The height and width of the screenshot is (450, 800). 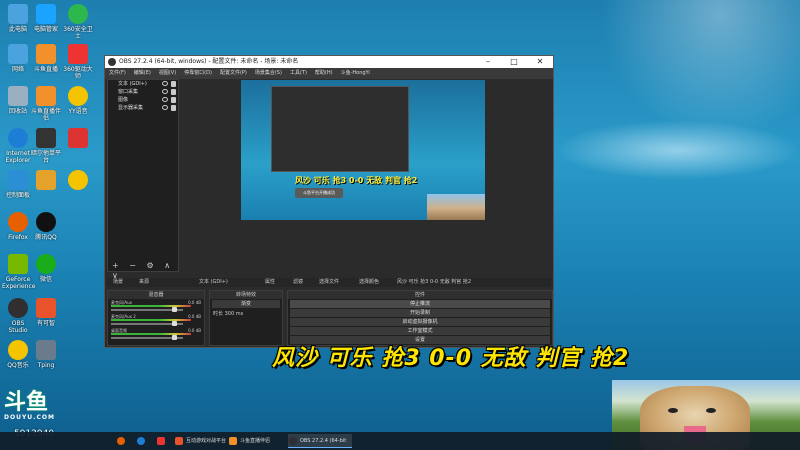 I want to click on taskbar-app, so click(x=164, y=441).